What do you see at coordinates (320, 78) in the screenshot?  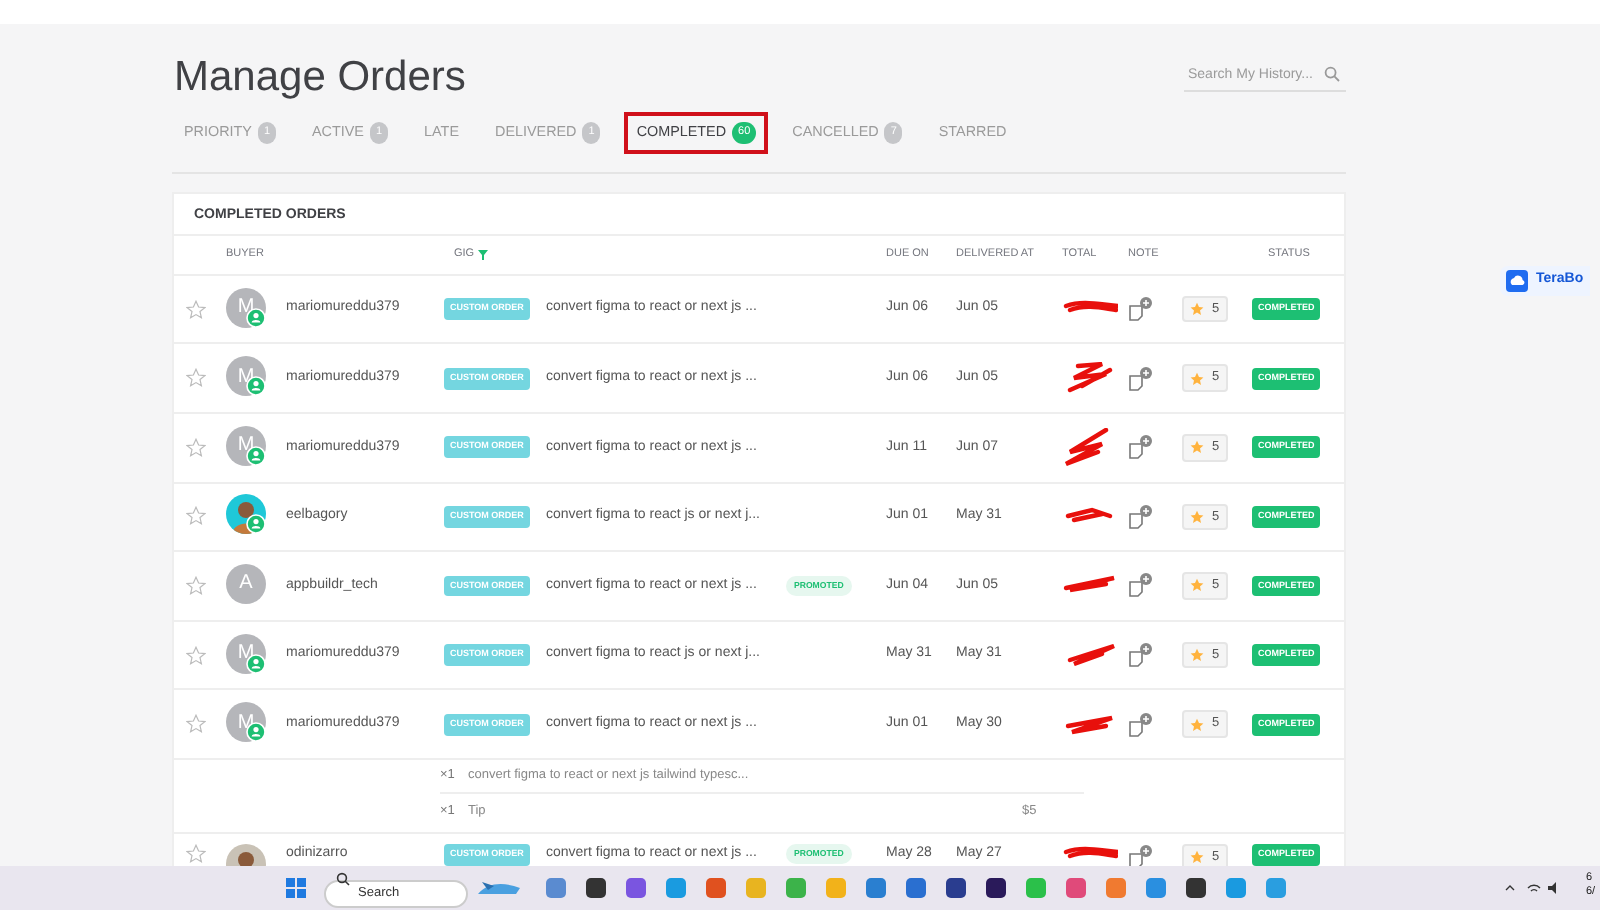 I see `page-title: Manage Orders` at bounding box center [320, 78].